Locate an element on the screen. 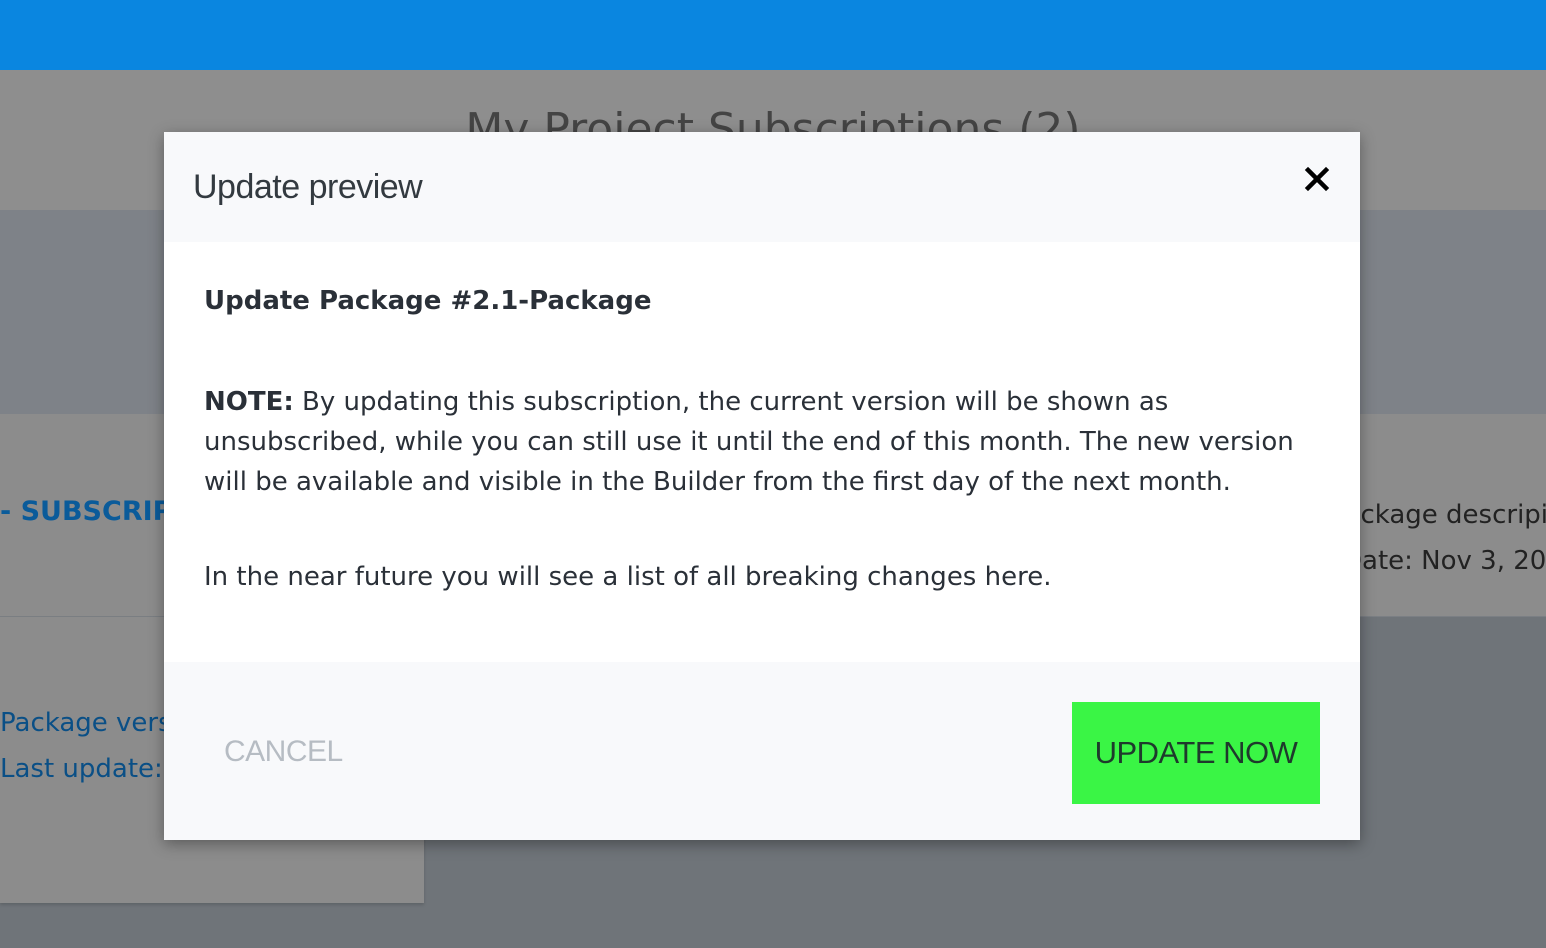 The image size is (1546, 948). close-icon is located at coordinates (1317, 179).